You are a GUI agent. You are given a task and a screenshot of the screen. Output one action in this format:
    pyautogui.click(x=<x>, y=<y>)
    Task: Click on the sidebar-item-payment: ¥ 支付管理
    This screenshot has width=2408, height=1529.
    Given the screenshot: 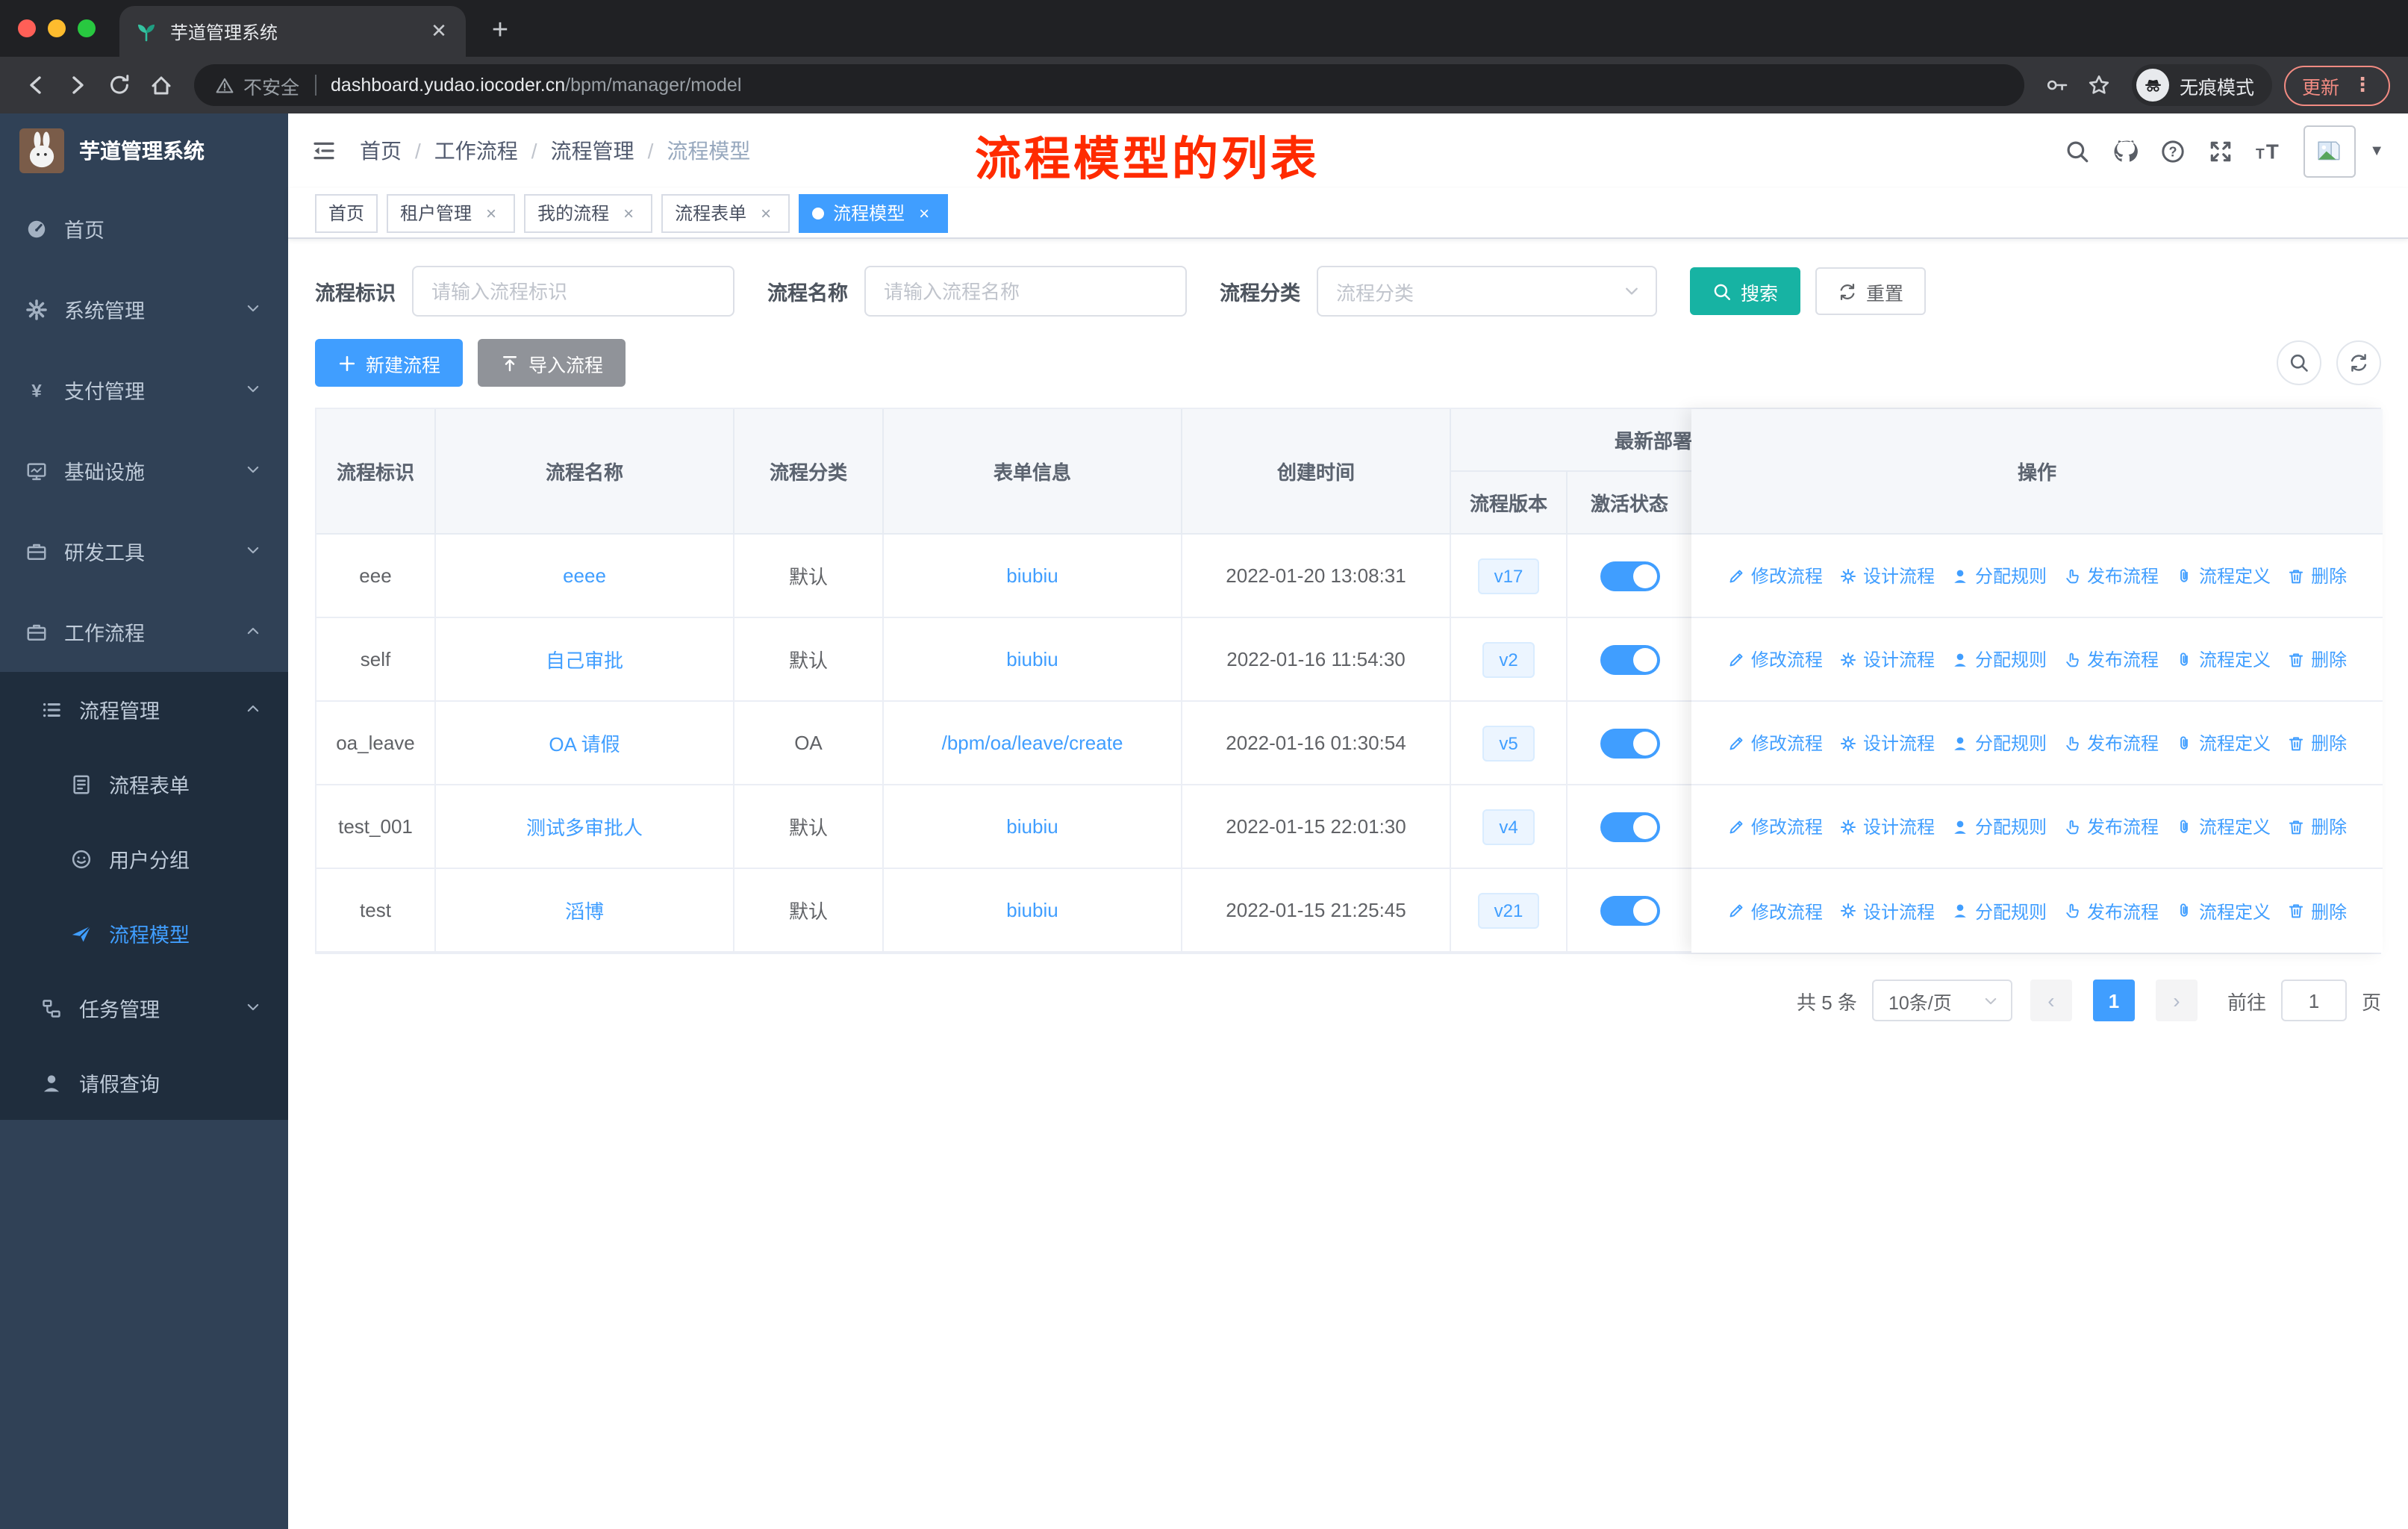 What is the action you would take?
    pyautogui.click(x=144, y=390)
    